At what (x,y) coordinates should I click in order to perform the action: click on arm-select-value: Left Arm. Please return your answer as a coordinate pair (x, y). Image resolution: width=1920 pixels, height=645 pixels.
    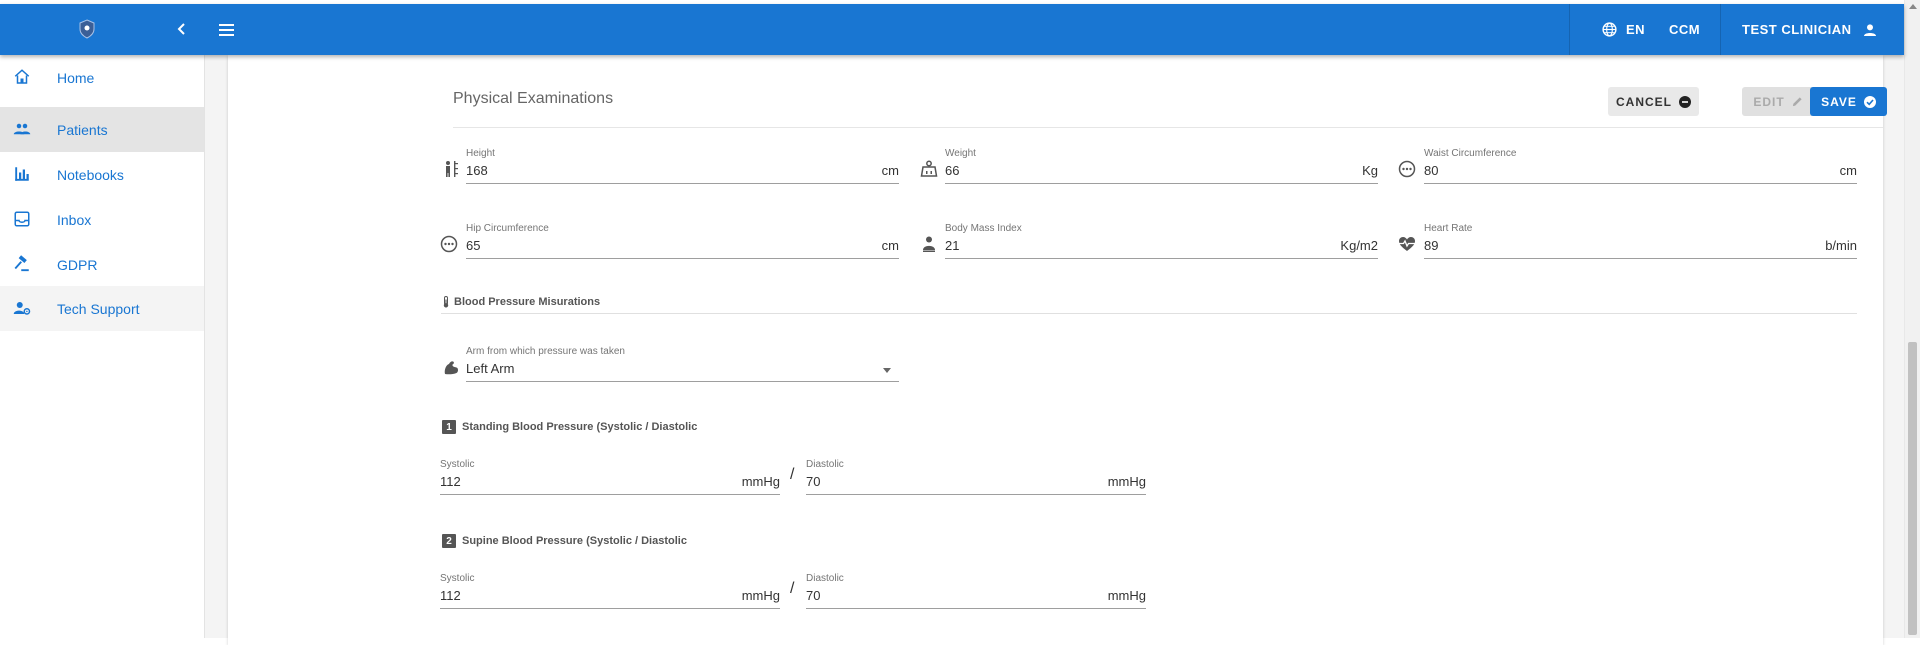
    Looking at the image, I should click on (490, 368).